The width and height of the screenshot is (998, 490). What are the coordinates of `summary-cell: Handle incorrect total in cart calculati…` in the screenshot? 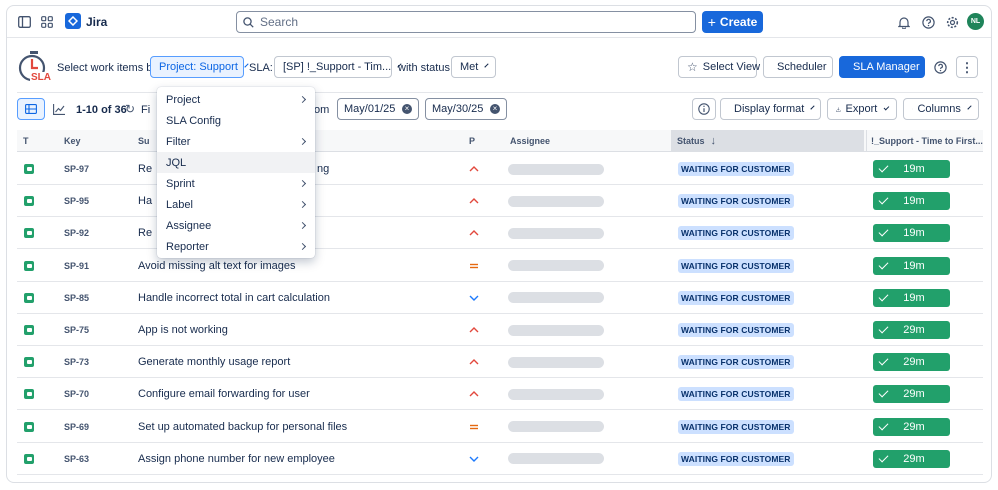 It's located at (234, 298).